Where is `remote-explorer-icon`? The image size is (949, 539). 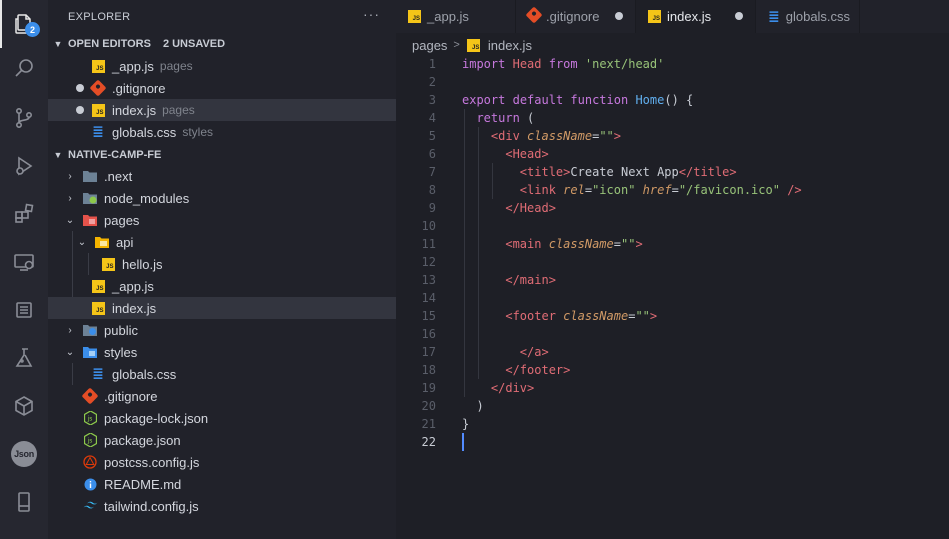
remote-explorer-icon is located at coordinates (24, 262).